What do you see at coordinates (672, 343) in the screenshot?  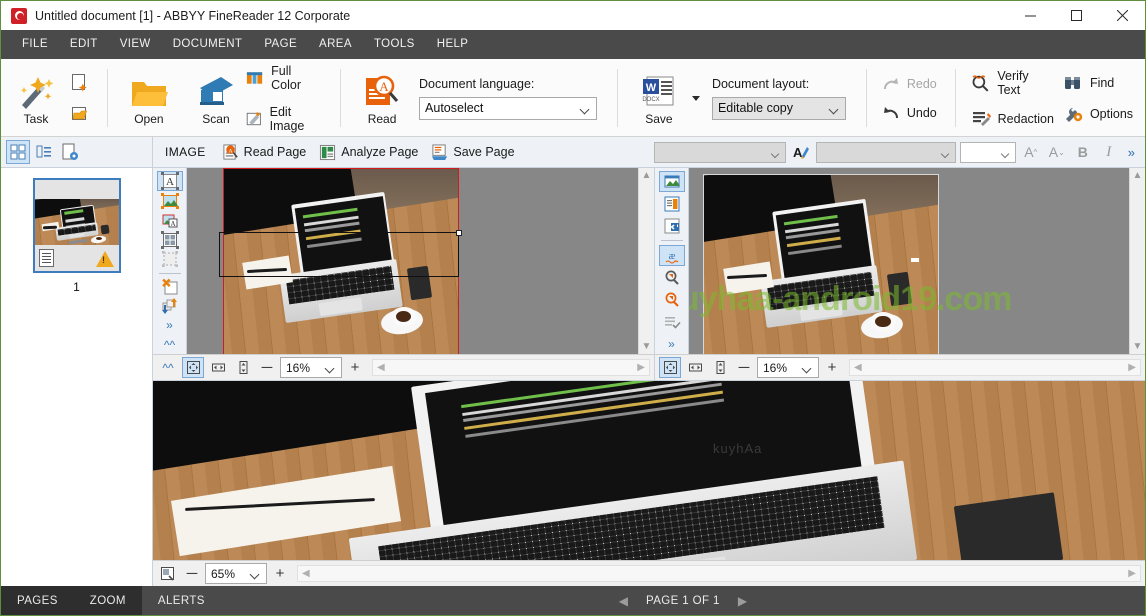 I see `more-text-tools-button: »` at bounding box center [672, 343].